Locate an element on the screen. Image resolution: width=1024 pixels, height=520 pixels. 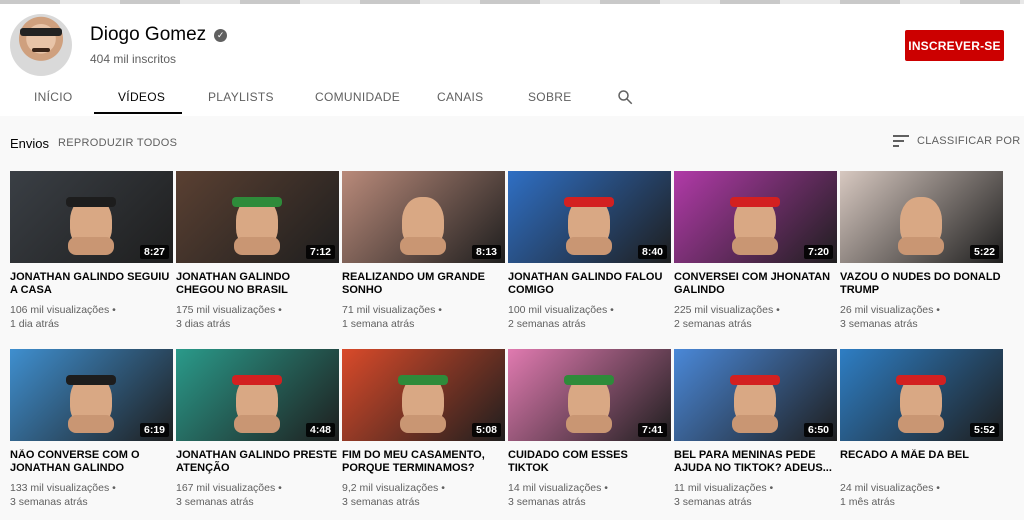
tab-playlists: PLAYLISTS is located at coordinates (241, 97).